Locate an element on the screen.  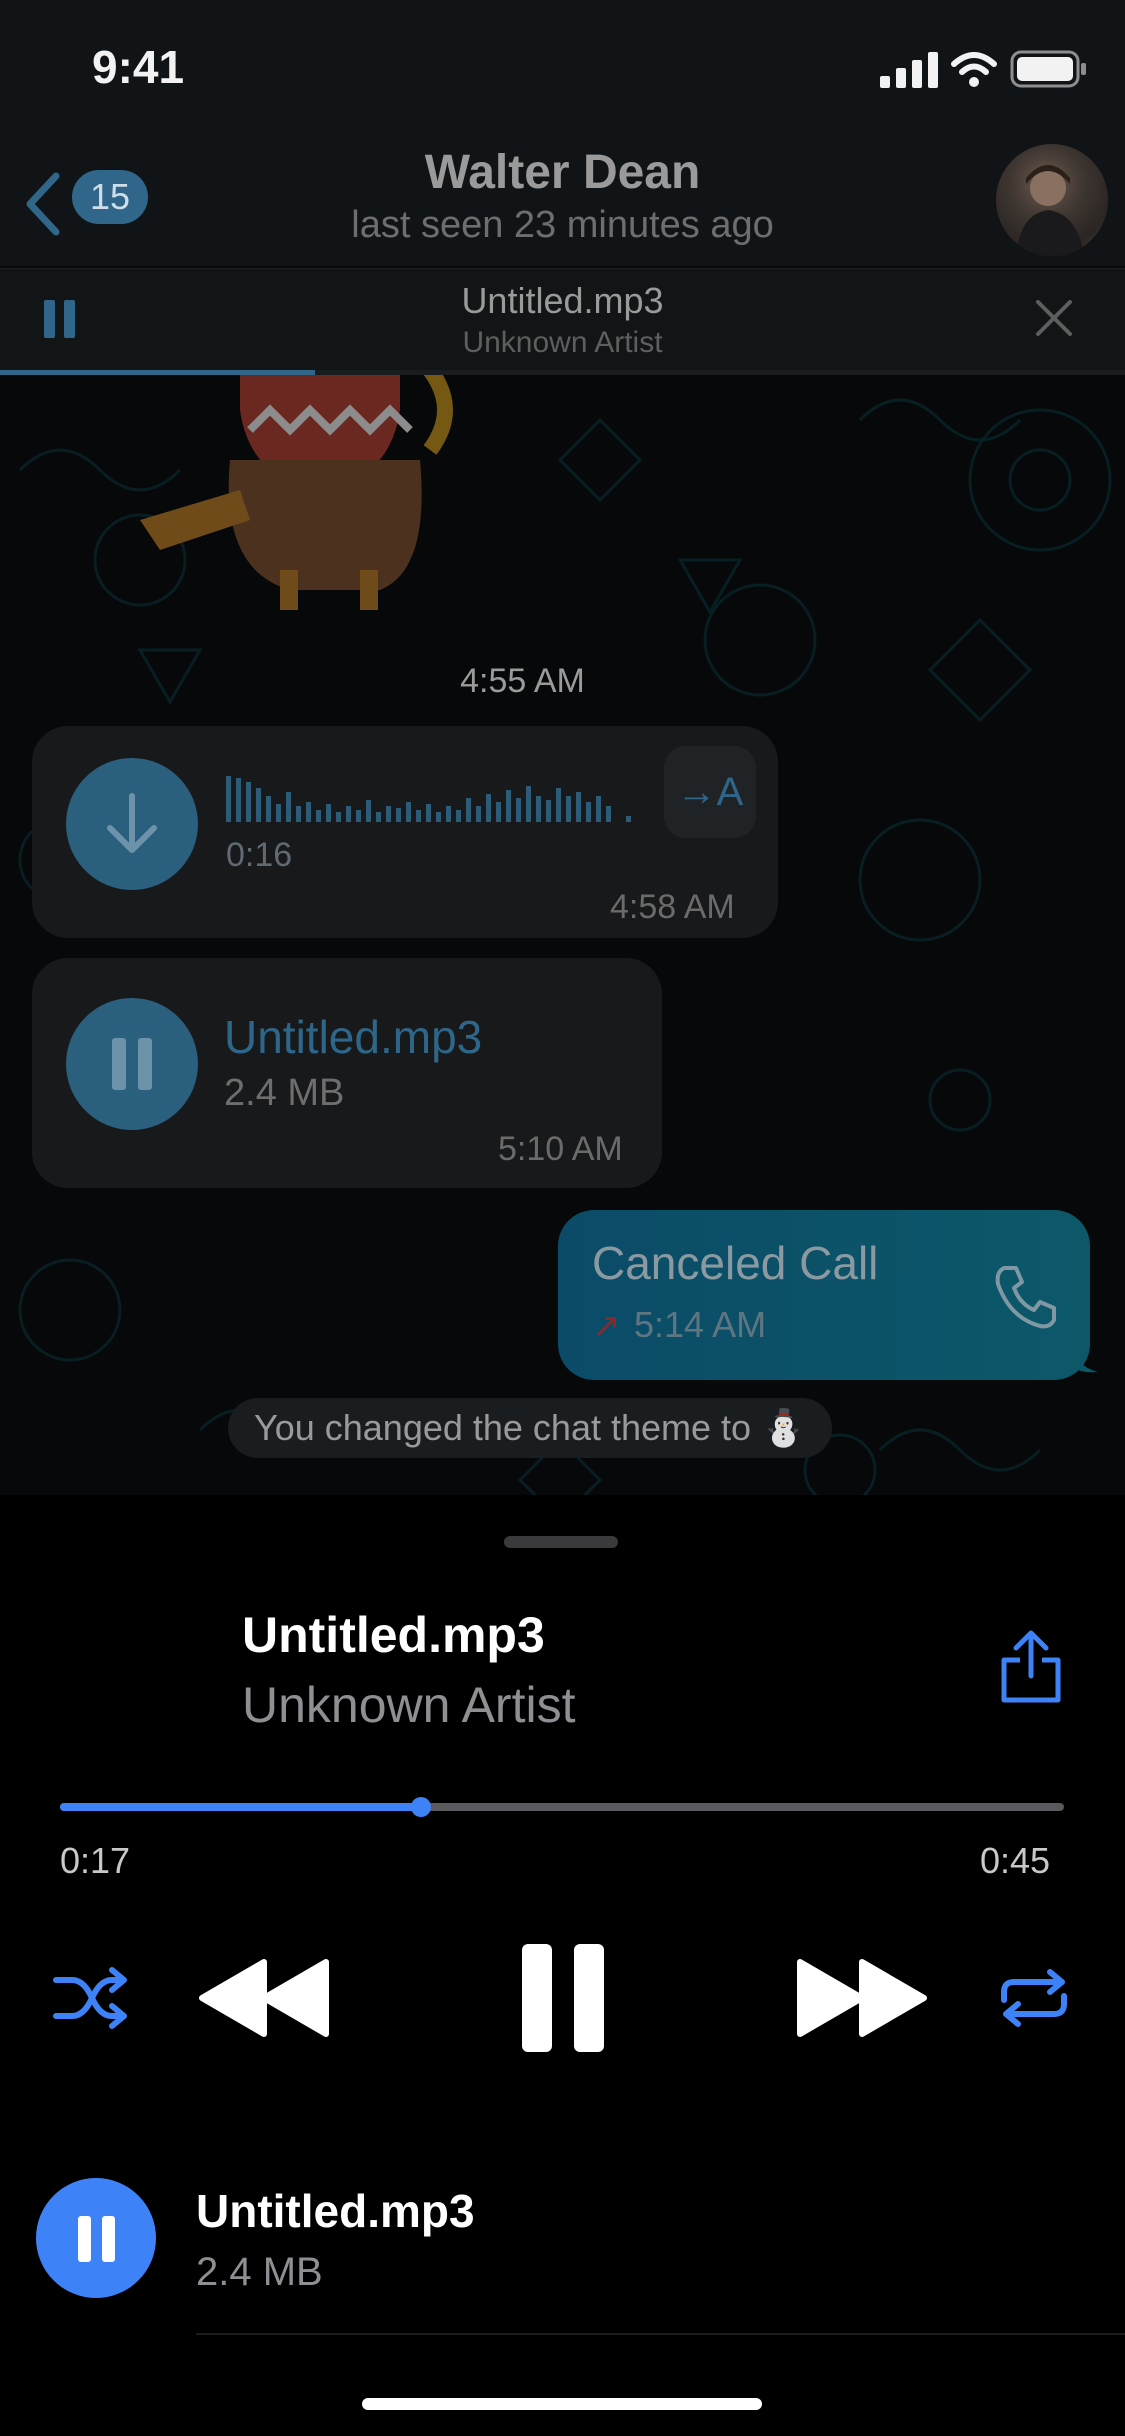
fast-forward-button is located at coordinates (862, 1998).